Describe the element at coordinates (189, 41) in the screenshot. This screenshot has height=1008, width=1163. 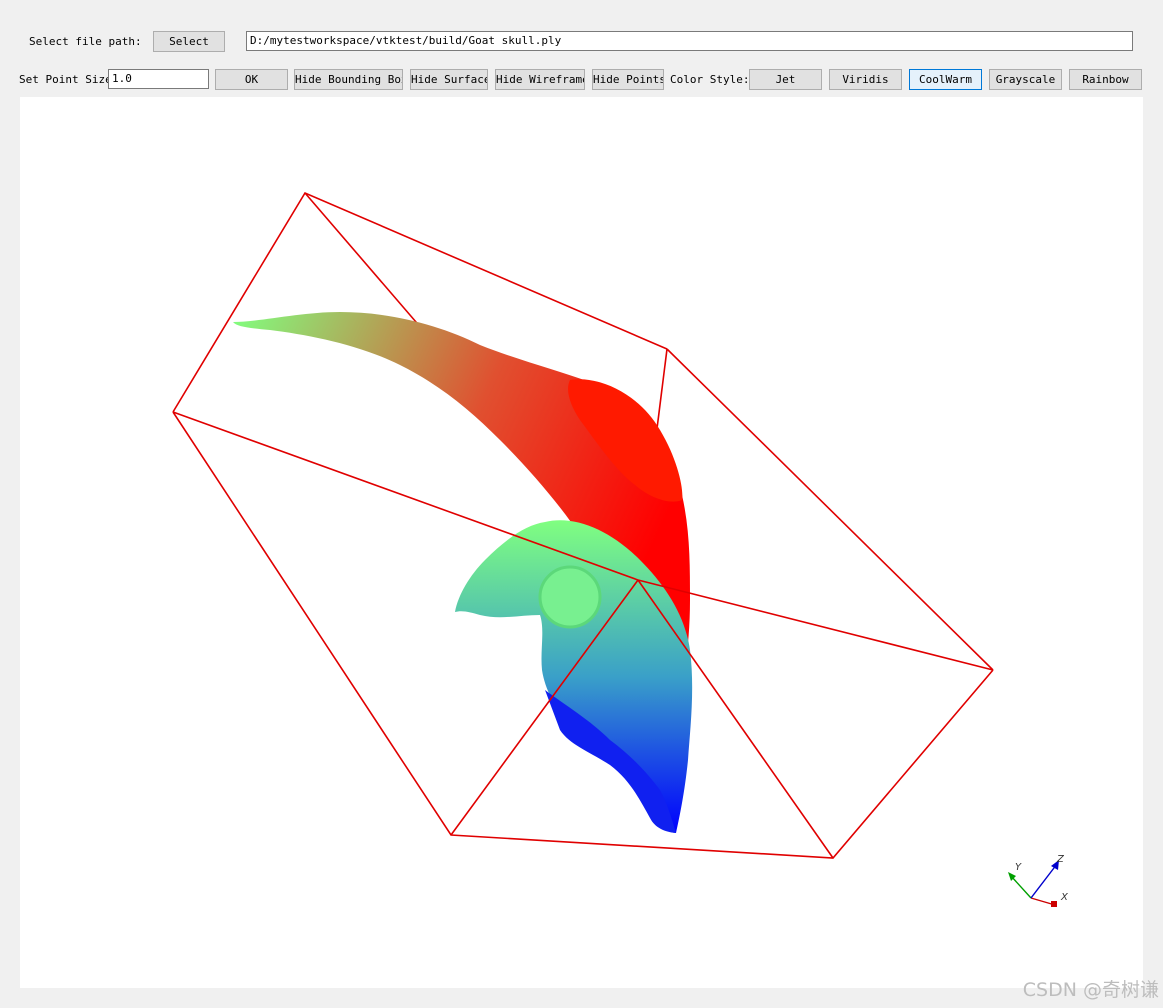
I see `select-file-button: Select` at that location.